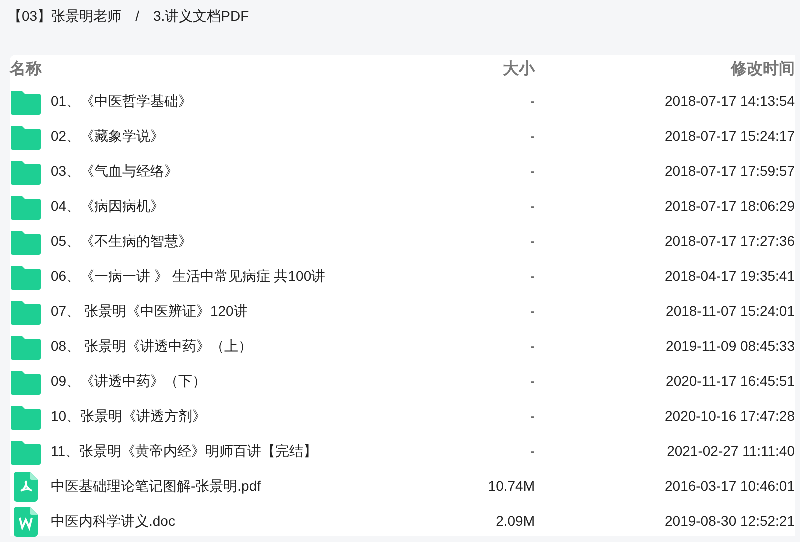 Image resolution: width=800 pixels, height=542 pixels. I want to click on file-size: 2.09M, so click(515, 521).